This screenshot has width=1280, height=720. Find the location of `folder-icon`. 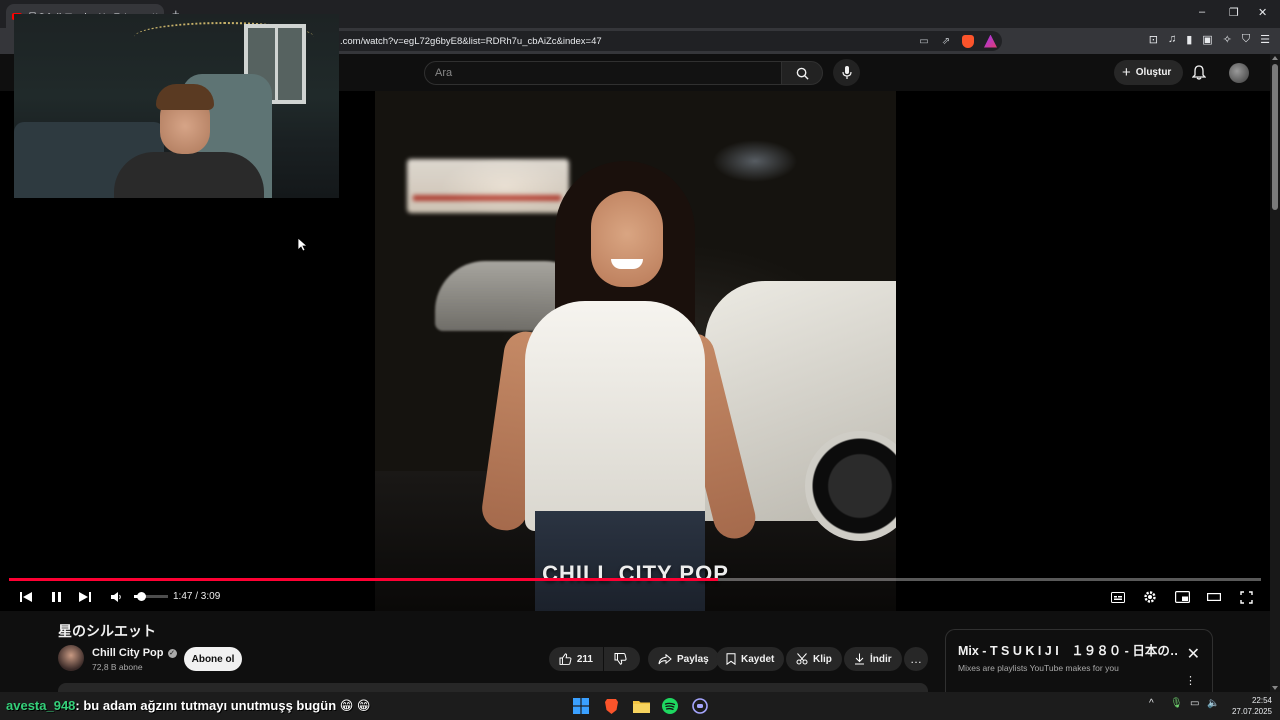

folder-icon is located at coordinates (641, 707).